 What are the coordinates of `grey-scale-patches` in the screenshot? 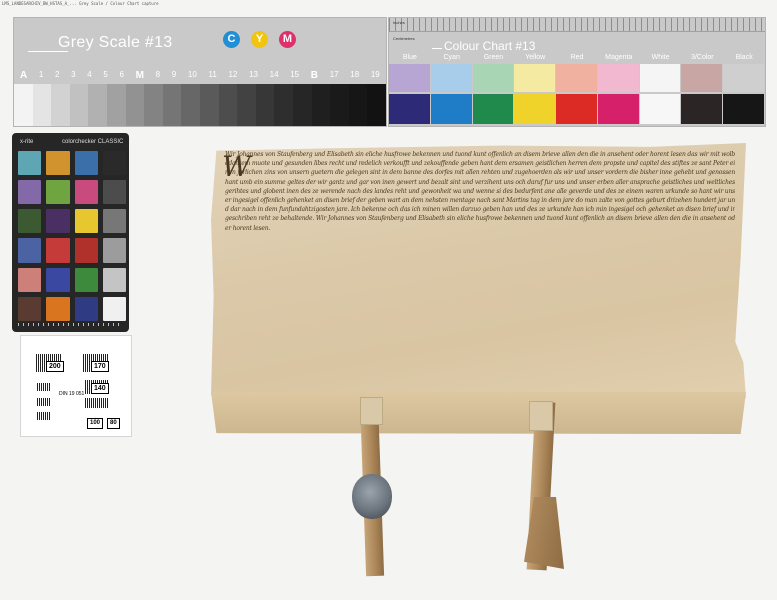 It's located at (200, 105).